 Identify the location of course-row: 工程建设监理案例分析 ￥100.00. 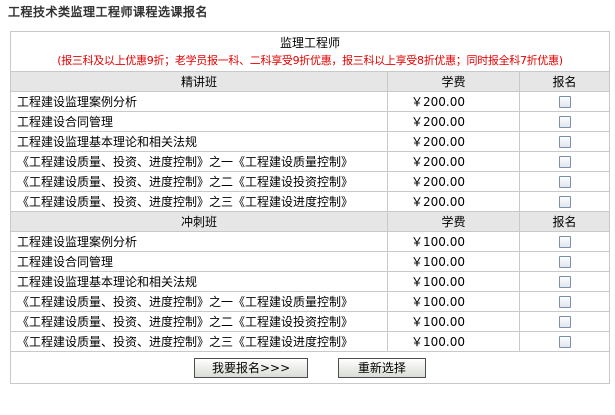
(310, 241).